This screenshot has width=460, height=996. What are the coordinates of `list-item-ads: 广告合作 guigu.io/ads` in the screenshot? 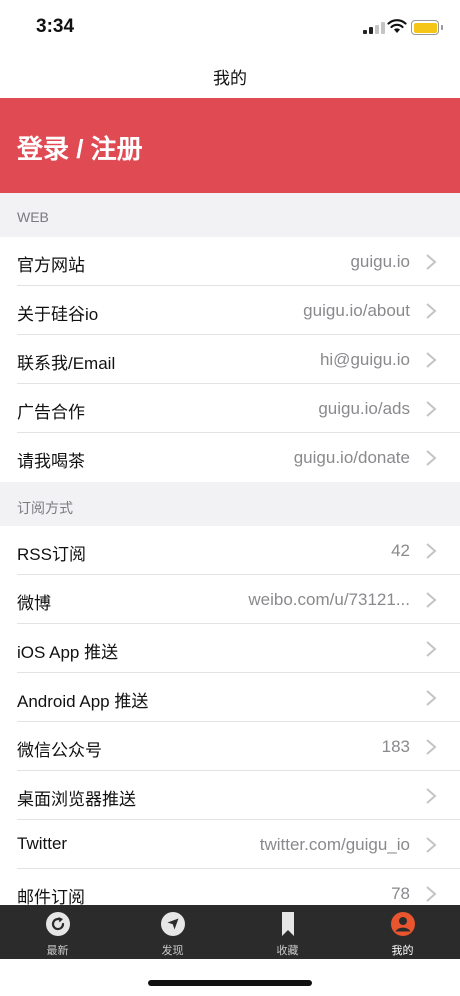 It's located at (230, 408).